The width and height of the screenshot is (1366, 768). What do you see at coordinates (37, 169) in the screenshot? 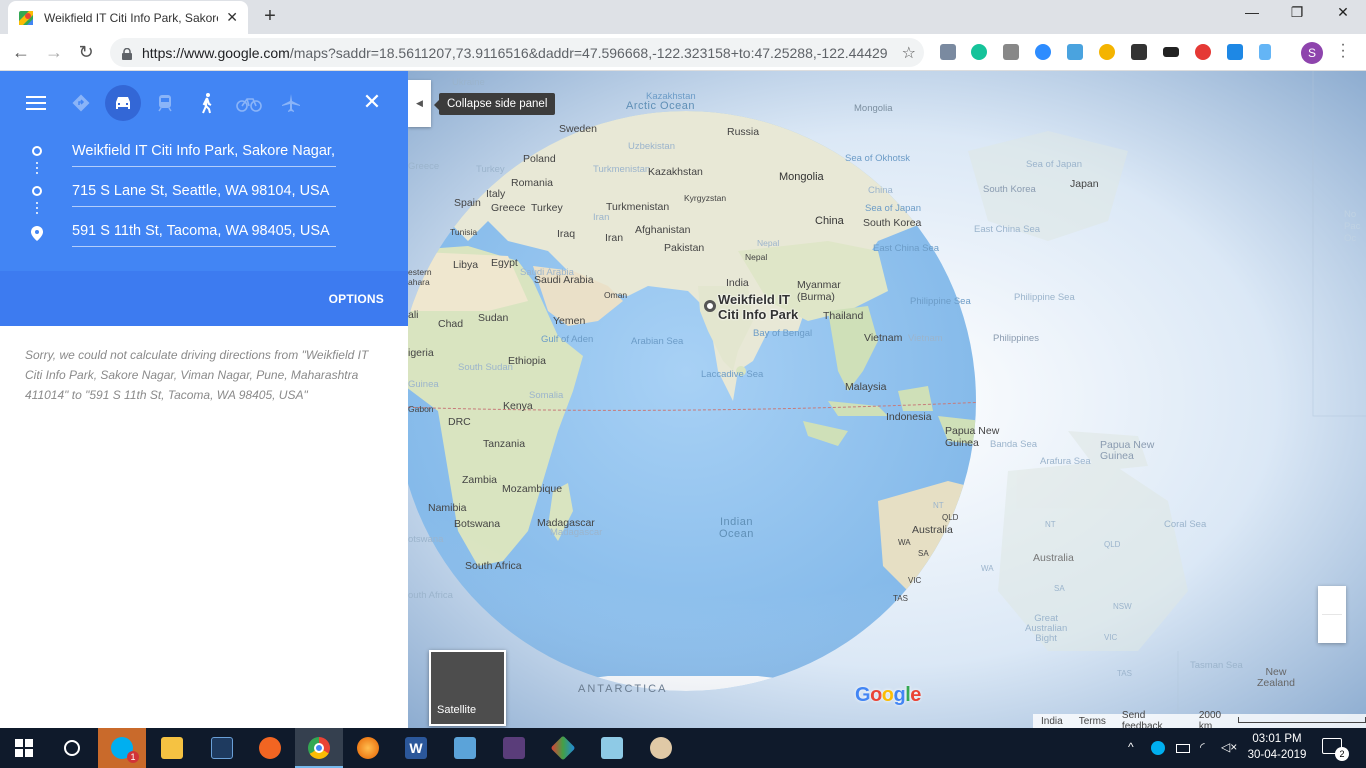
I see `route-connector` at bounding box center [37, 169].